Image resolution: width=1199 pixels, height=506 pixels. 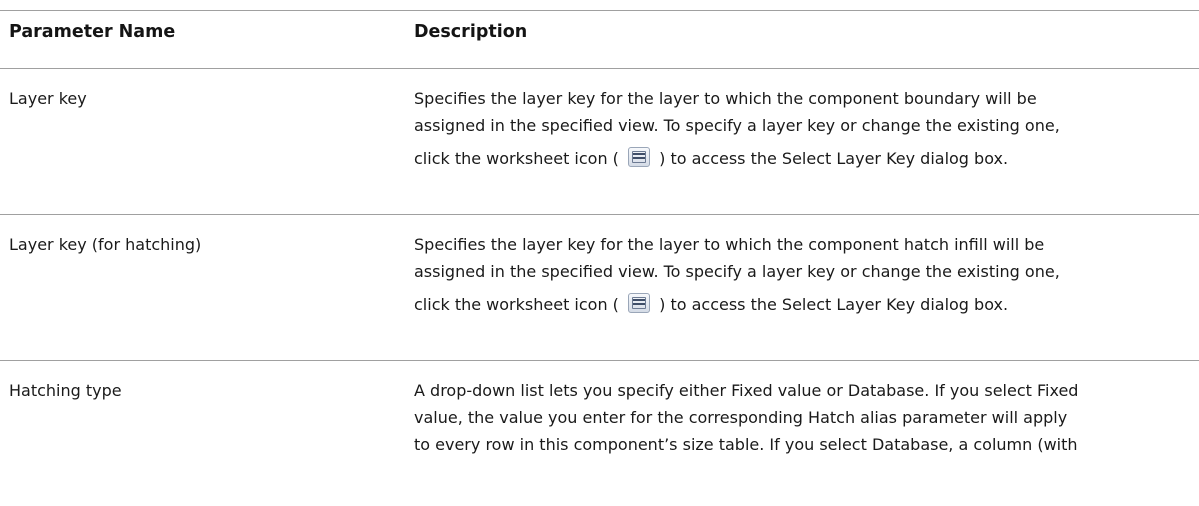 I want to click on table-header-row: Parameter Name Description, so click(x=599, y=39).